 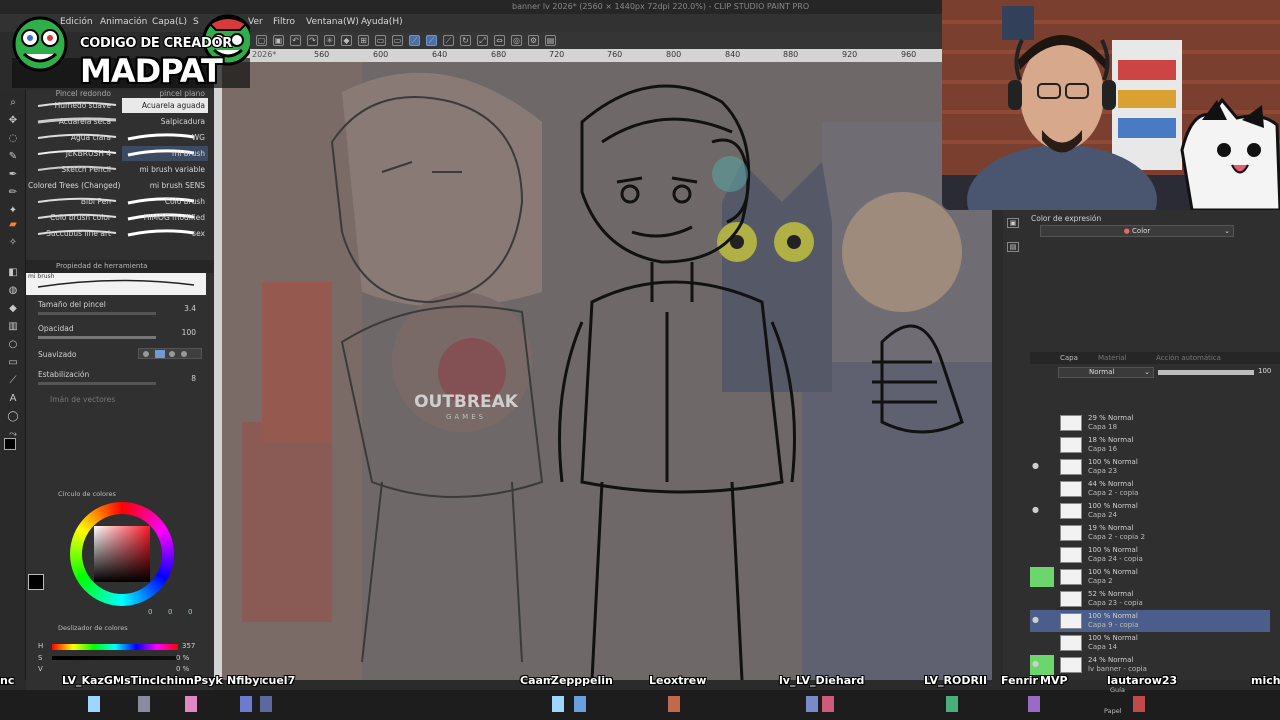 What do you see at coordinates (13, 291) in the screenshot?
I see `blend-tool-icon: ◍` at bounding box center [13, 291].